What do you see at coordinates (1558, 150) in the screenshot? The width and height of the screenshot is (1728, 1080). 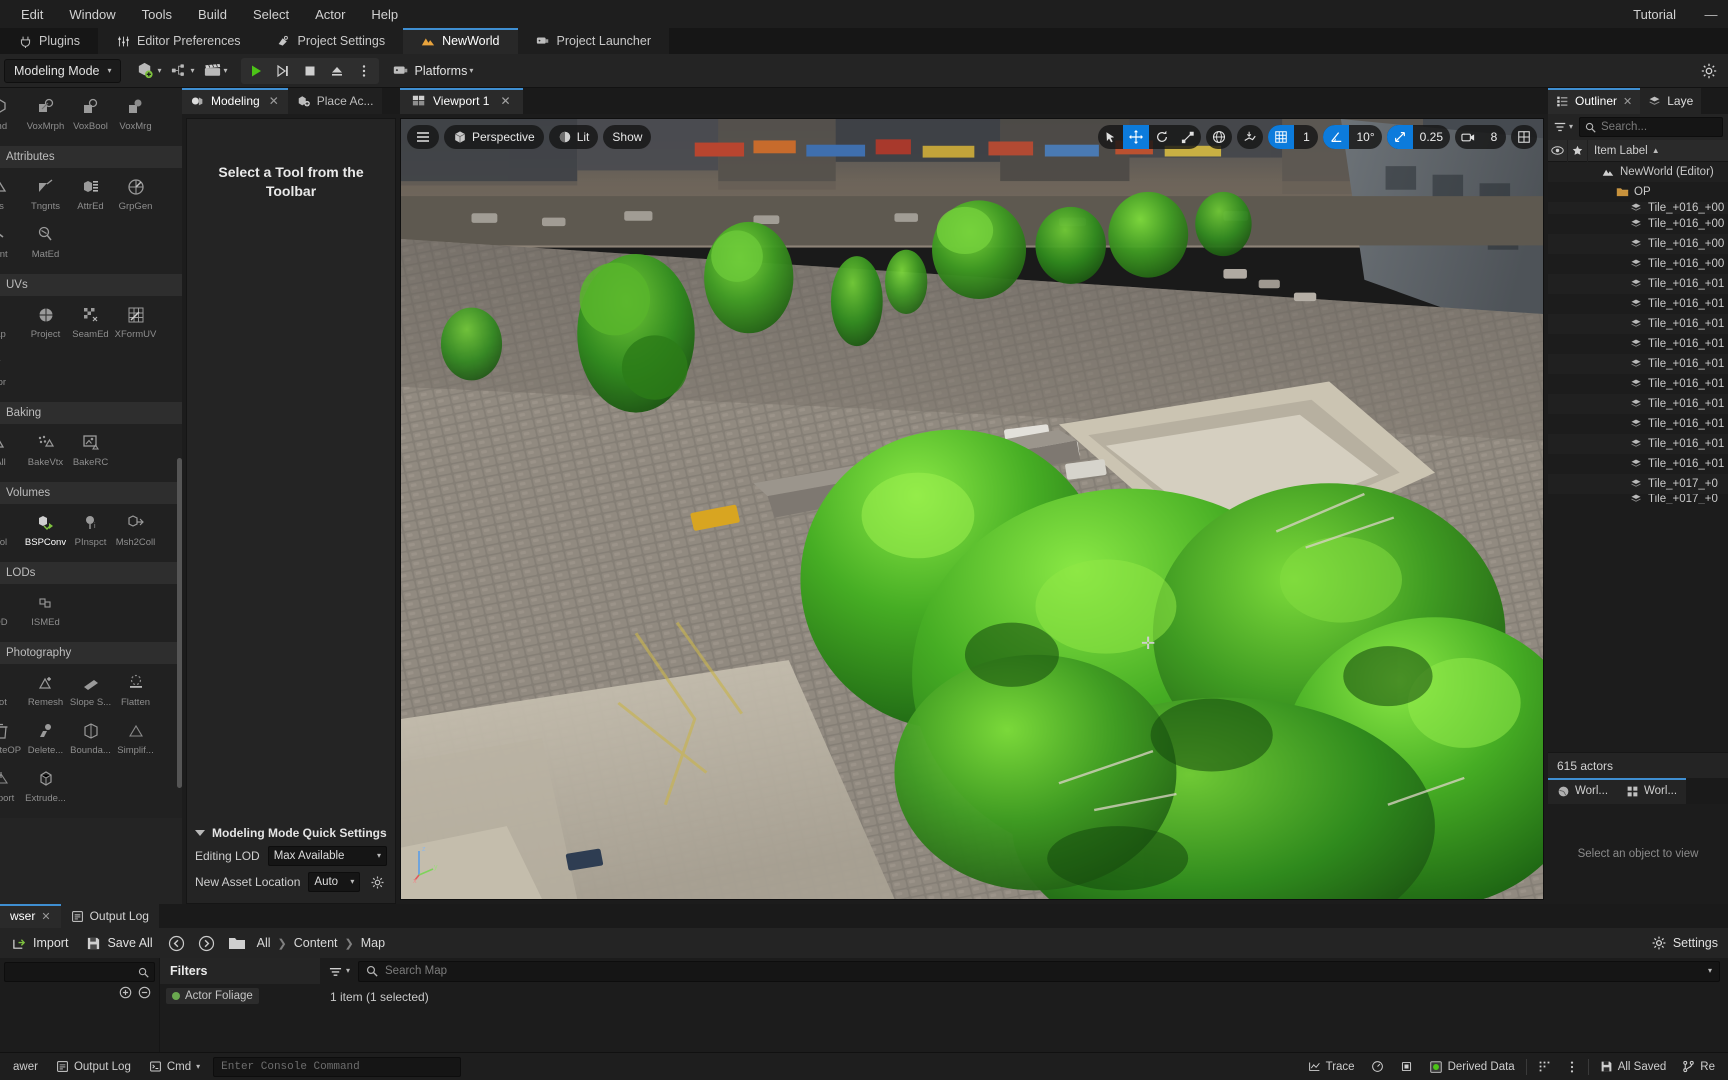 I see `visibility-column-header` at bounding box center [1558, 150].